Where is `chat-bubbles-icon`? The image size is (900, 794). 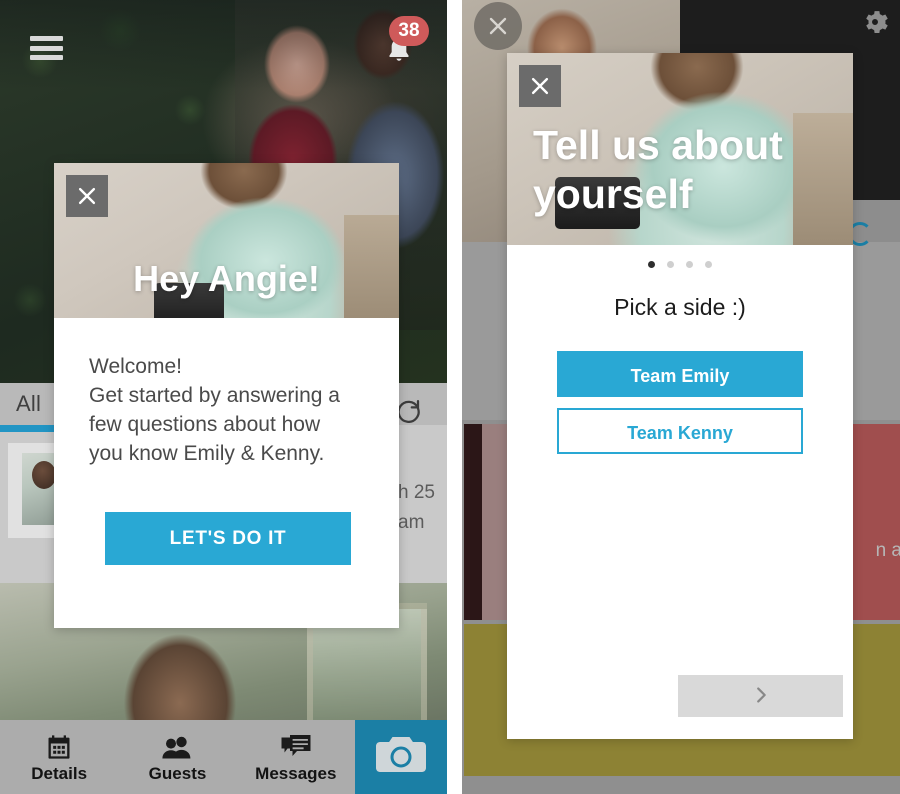 chat-bubbles-icon is located at coordinates (296, 746).